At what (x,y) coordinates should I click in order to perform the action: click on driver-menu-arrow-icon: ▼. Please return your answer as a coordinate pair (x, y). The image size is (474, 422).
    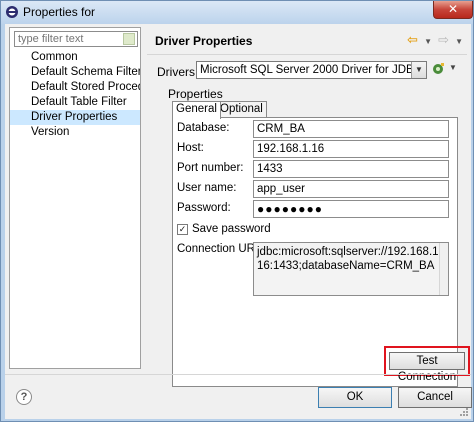
    Looking at the image, I should click on (453, 67).